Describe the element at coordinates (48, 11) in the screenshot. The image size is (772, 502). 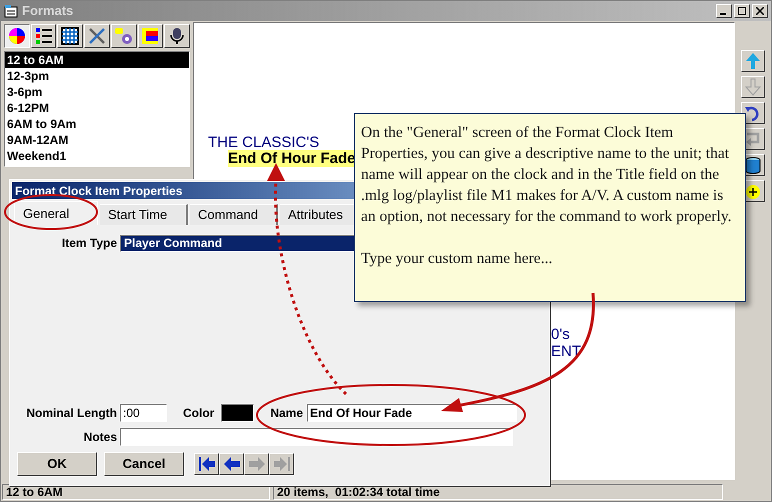
I see `window-title: Formats` at that location.